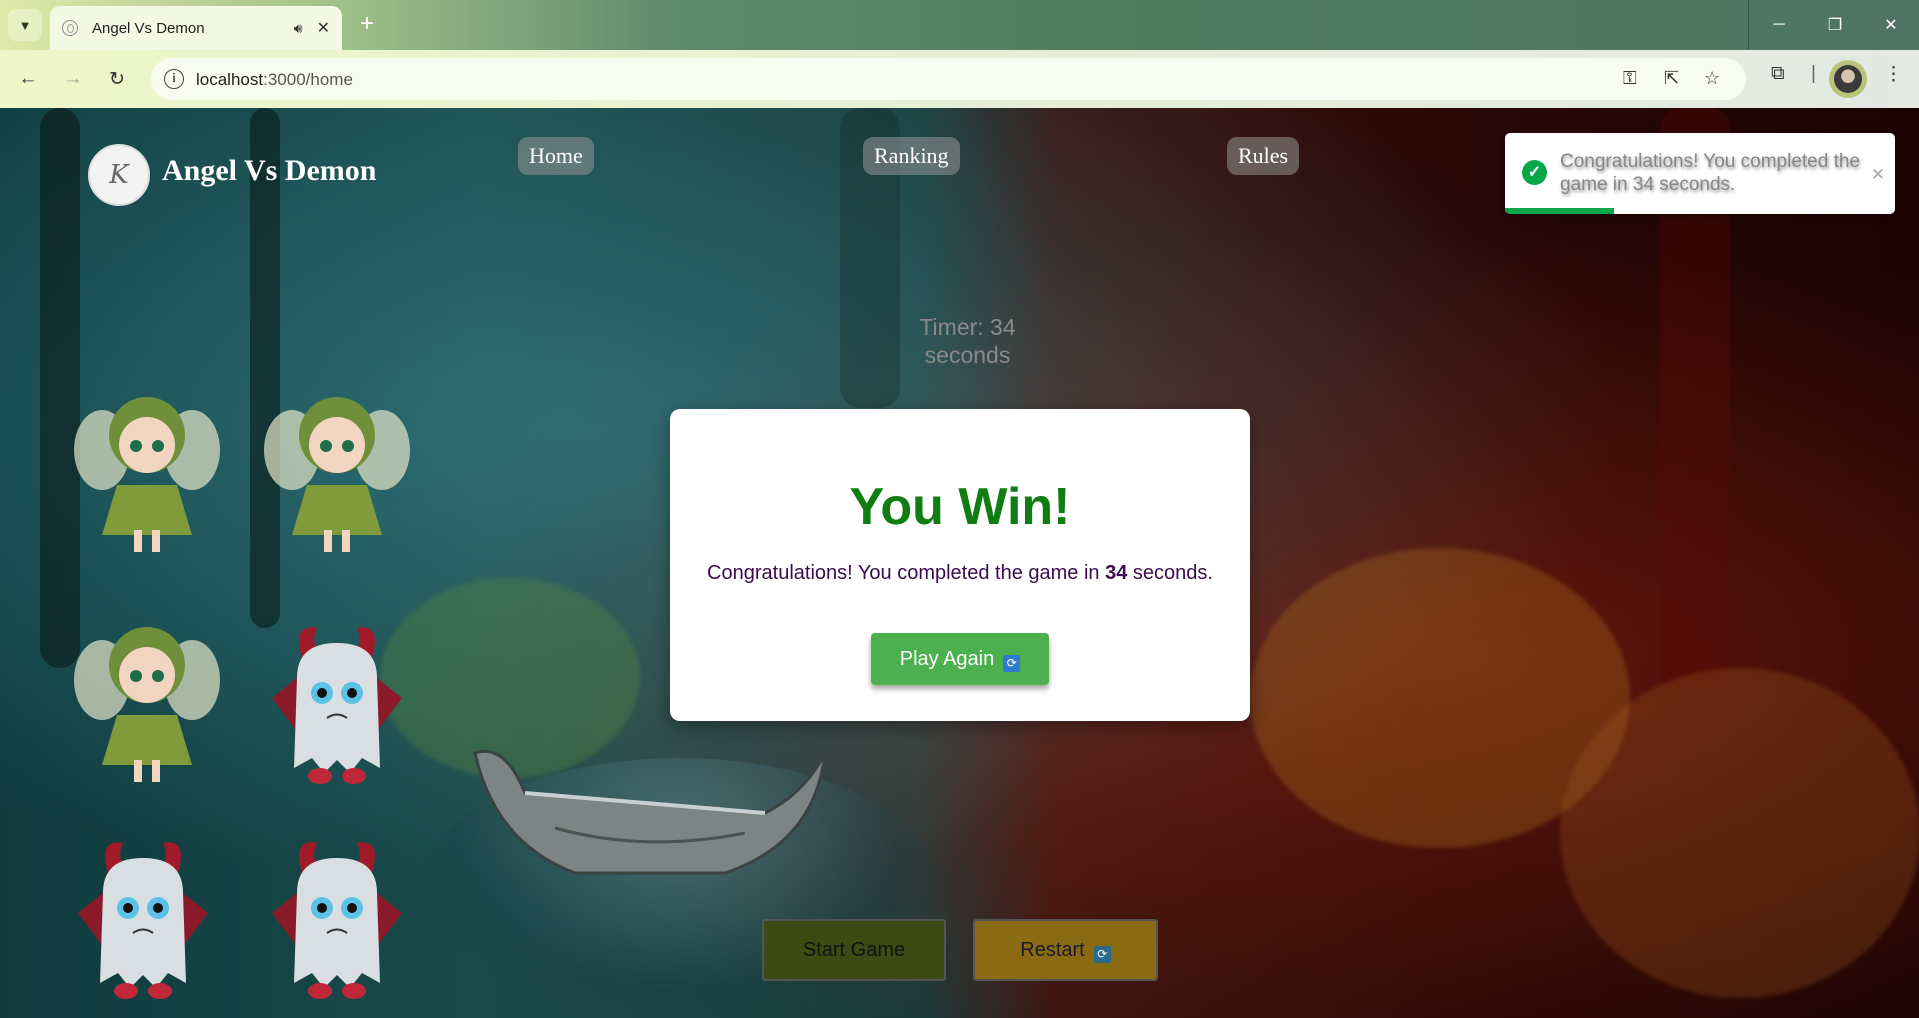 This screenshot has height=1018, width=1919. I want to click on password-key-icon: ⚿, so click(1630, 78).